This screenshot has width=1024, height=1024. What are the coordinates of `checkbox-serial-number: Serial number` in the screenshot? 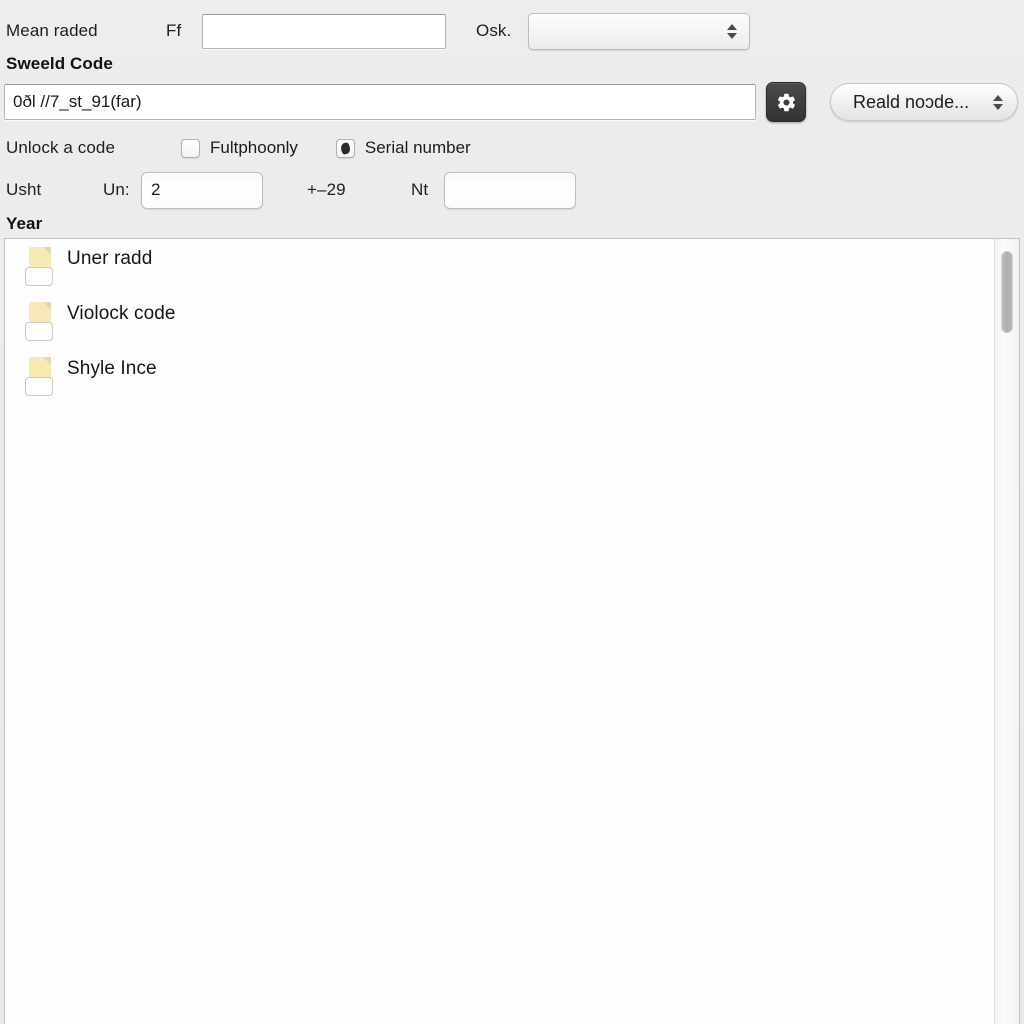 It's located at (403, 148).